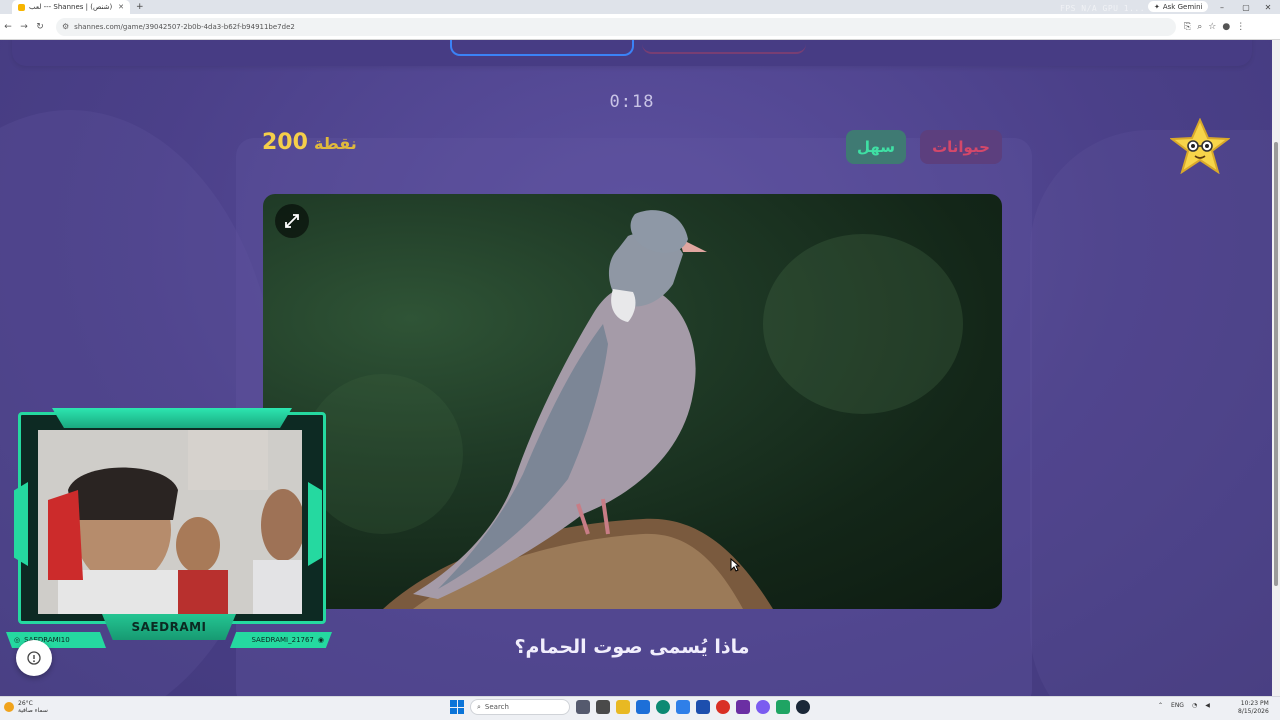 The height and width of the screenshot is (720, 1280). Describe the element at coordinates (1187, 27) in the screenshot. I see `translate-icon: ⎘` at that location.